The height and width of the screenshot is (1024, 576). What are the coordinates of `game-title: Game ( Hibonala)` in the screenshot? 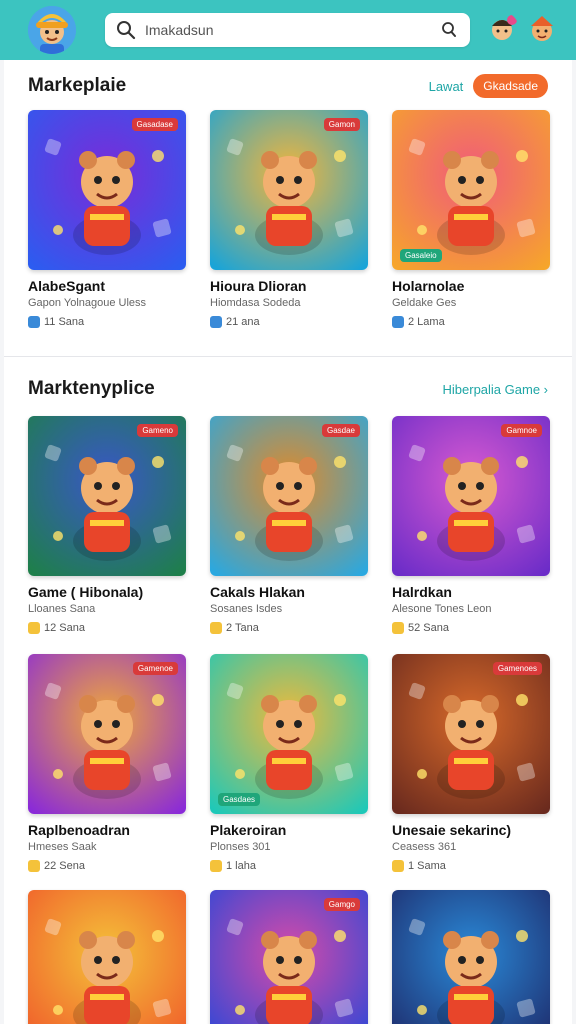 It's located at (107, 592).